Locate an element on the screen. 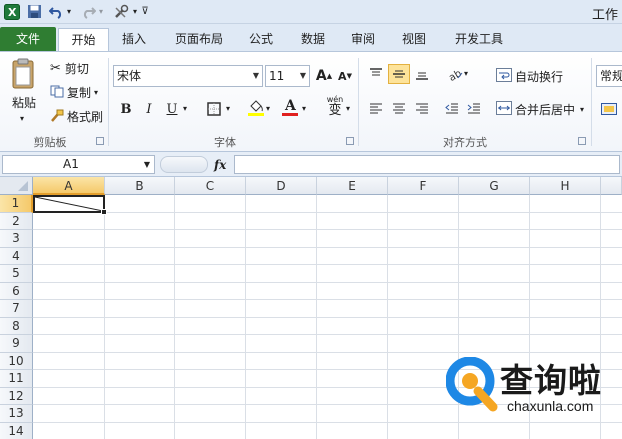 The image size is (622, 439). undo-icon is located at coordinates (56, 11).